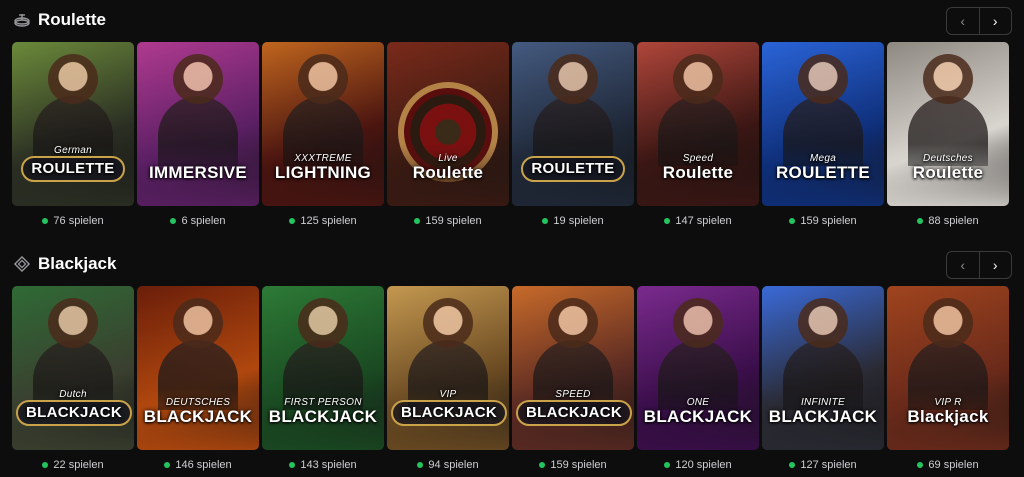 Image resolution: width=1024 pixels, height=477 pixels. What do you see at coordinates (78, 221) in the screenshot?
I see `player-count-label: 76 spielen` at bounding box center [78, 221].